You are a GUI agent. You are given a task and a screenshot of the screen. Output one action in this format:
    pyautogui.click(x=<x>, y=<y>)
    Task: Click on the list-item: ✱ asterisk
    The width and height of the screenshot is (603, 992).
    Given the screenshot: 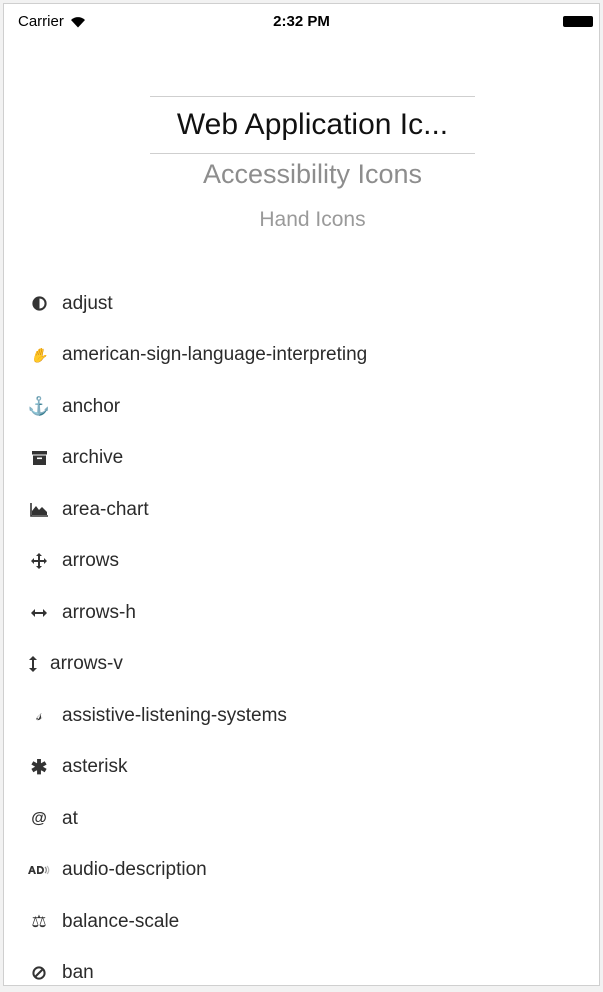 What is the action you would take?
    pyautogui.click(x=301, y=768)
    